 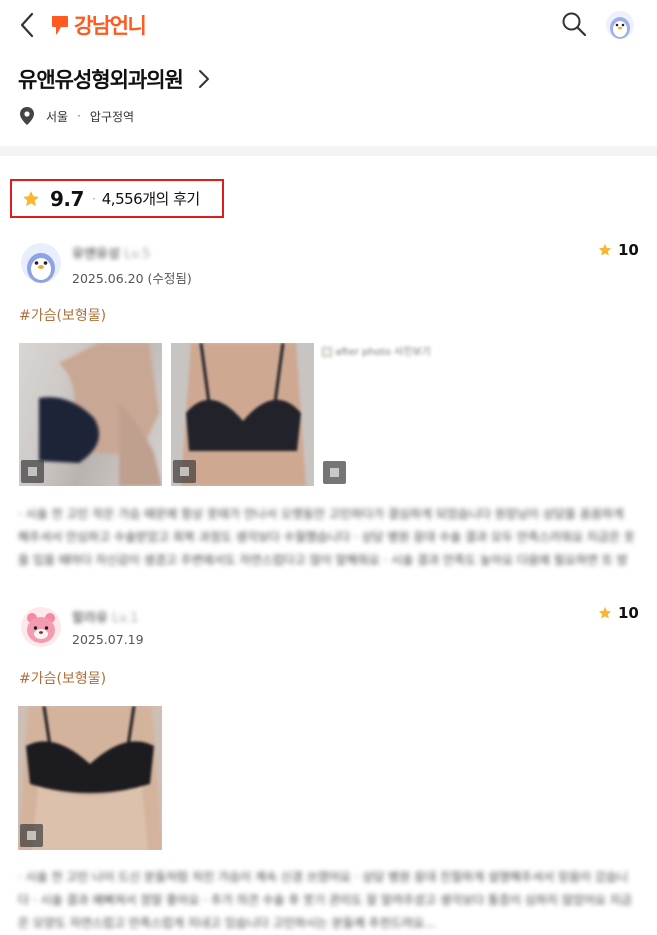 What do you see at coordinates (108, 639) in the screenshot?
I see `review-date: 2025.07.19` at bounding box center [108, 639].